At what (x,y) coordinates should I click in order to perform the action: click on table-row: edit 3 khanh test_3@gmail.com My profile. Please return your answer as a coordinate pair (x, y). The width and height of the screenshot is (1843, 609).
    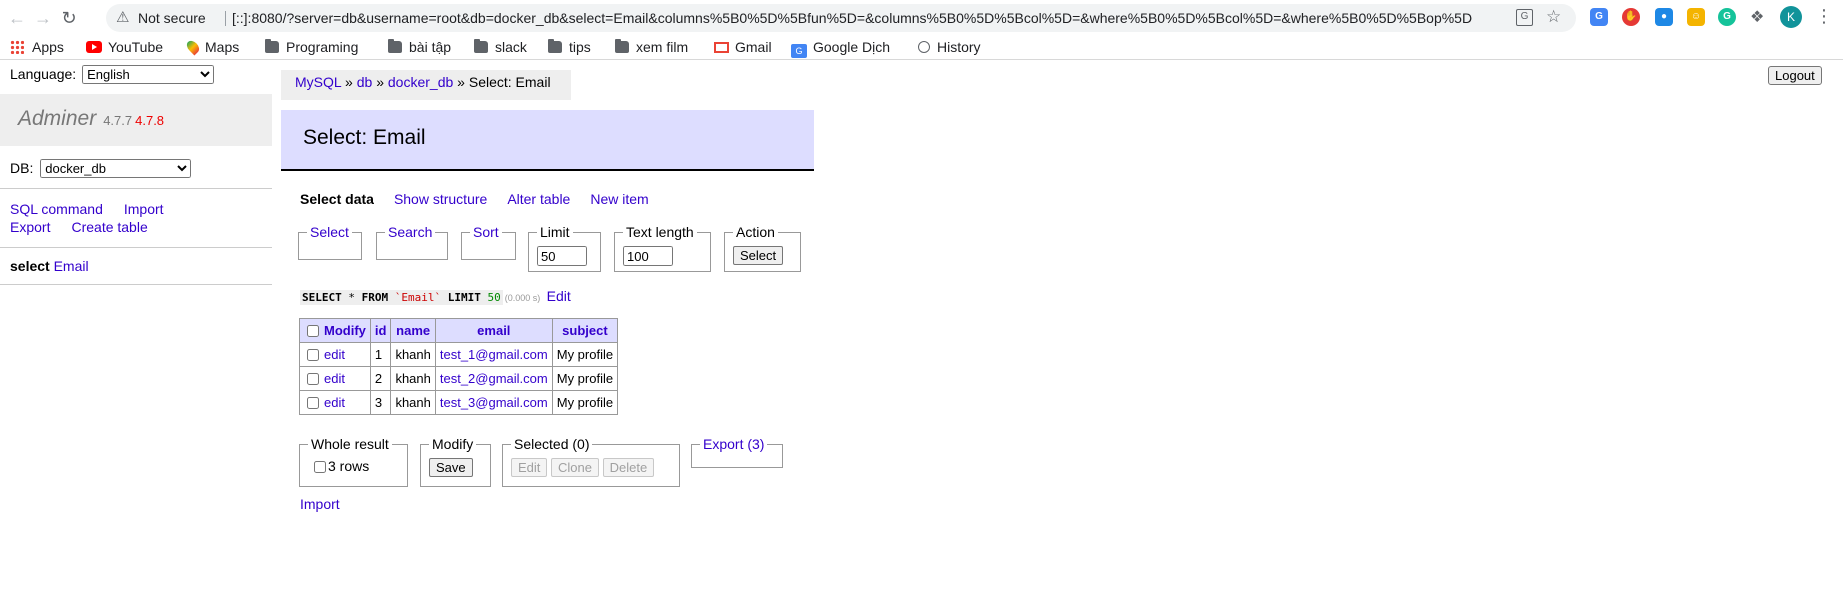
    Looking at the image, I should click on (459, 402).